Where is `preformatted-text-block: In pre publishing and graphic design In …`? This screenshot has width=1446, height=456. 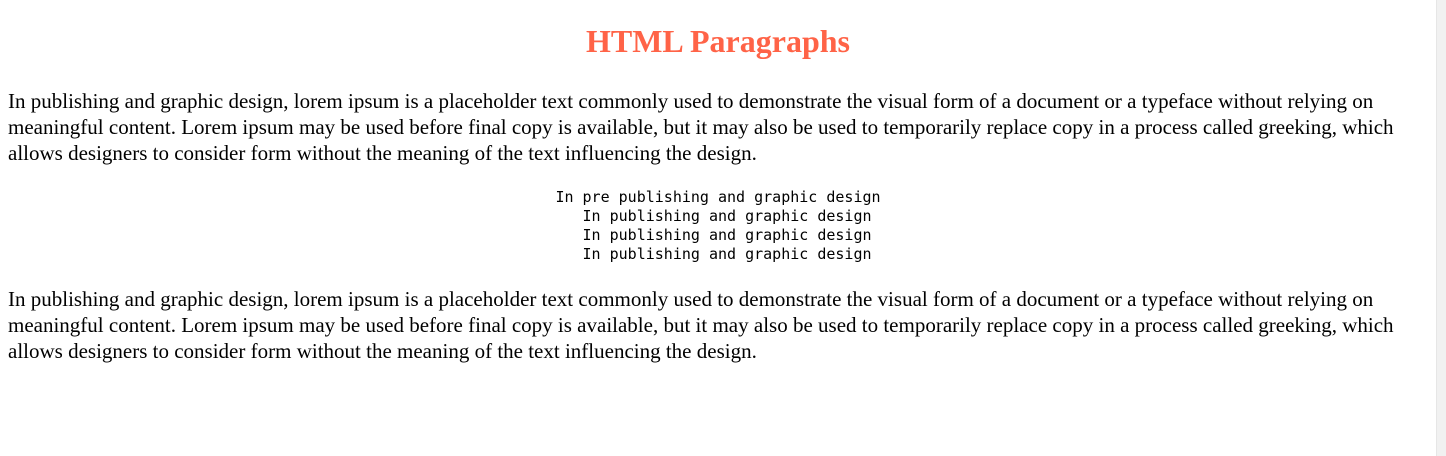 preformatted-text-block: In pre publishing and graphic design In … is located at coordinates (718, 225).